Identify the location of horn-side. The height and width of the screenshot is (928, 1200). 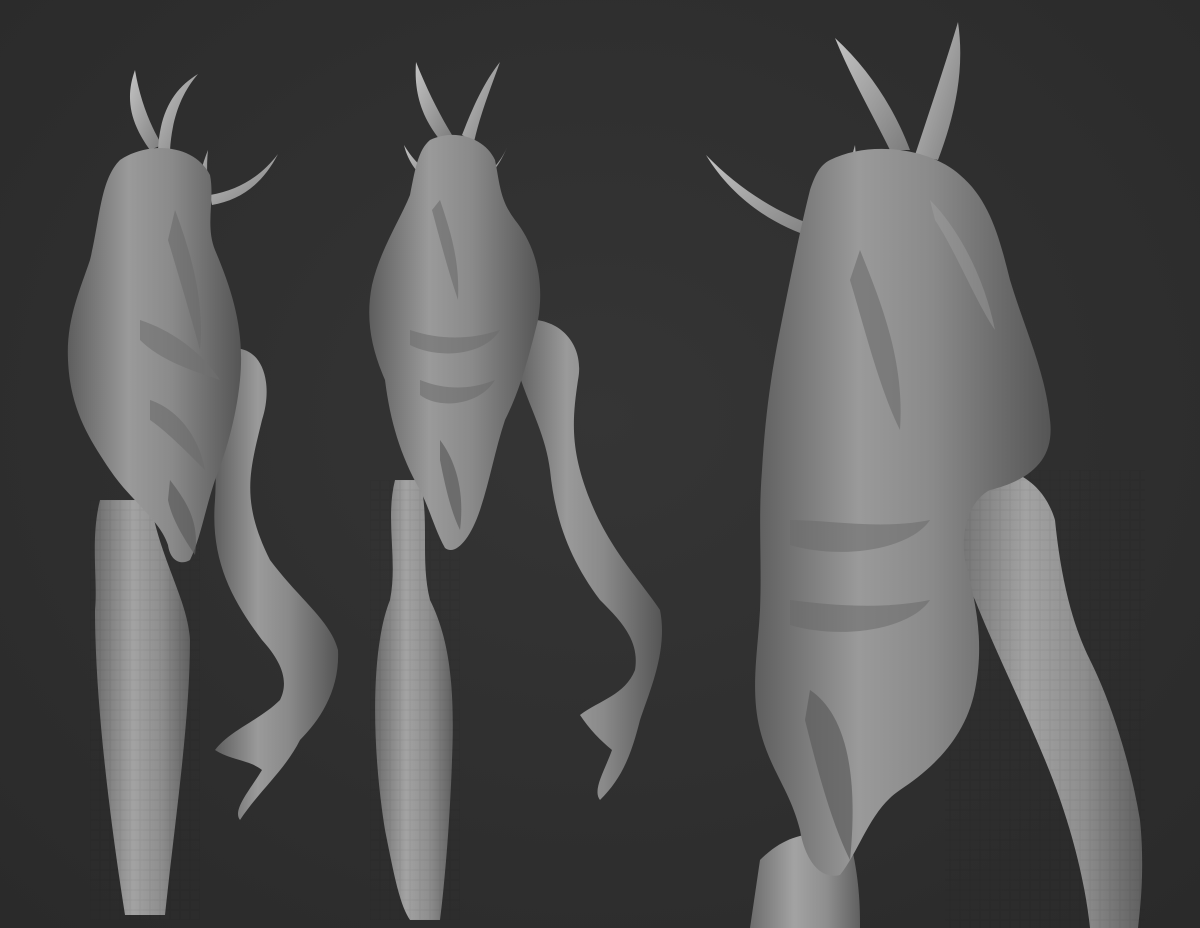
(244, 179).